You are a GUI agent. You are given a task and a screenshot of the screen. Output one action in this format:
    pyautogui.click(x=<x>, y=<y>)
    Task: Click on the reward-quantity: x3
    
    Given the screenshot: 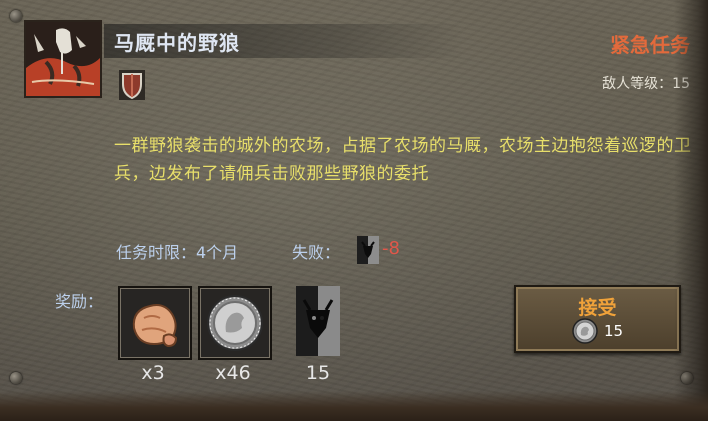 What is the action you would take?
    pyautogui.click(x=153, y=373)
    